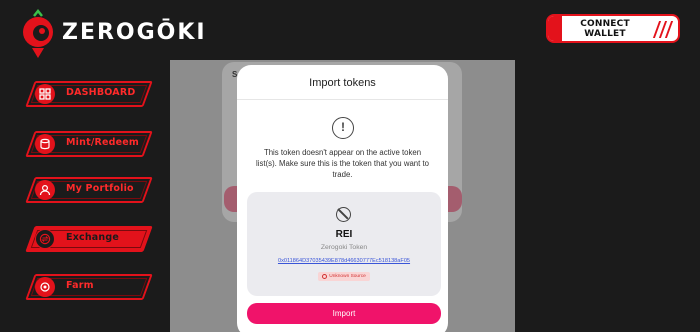  Describe the element at coordinates (344, 234) in the screenshot. I see `token-symbol: REI` at that location.